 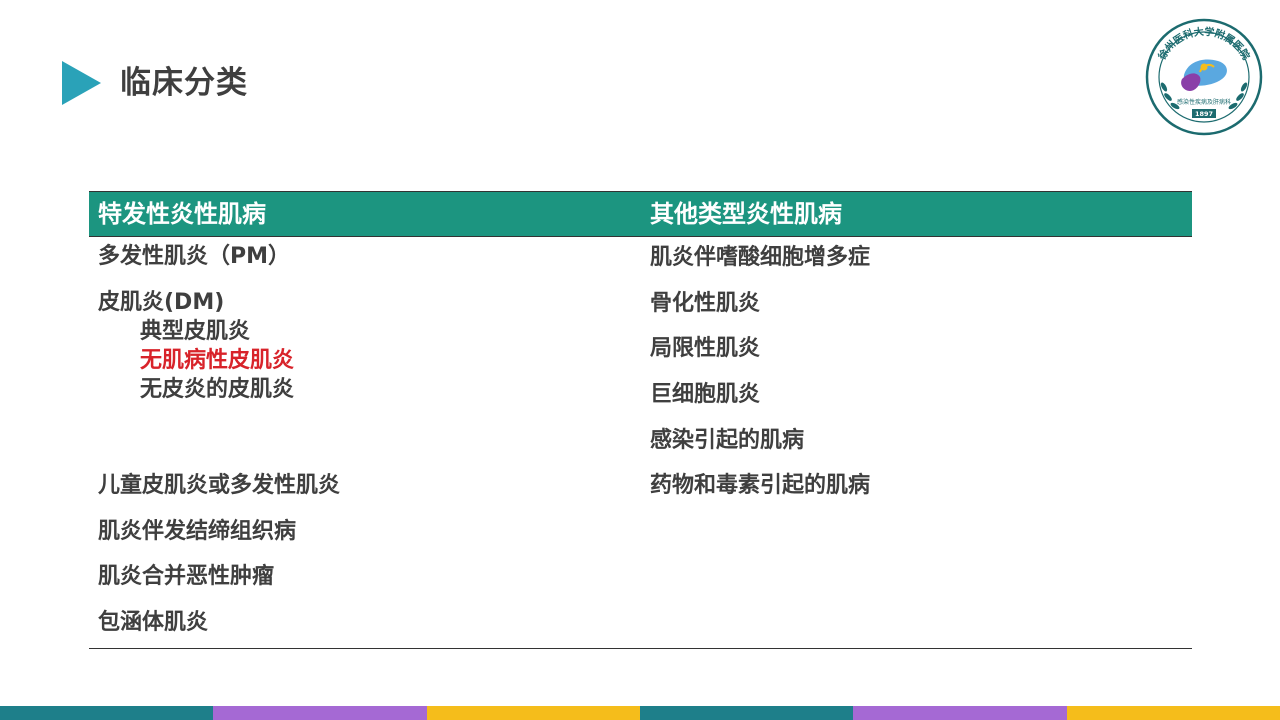 I want to click on logo-year: 1897, so click(x=1204, y=114).